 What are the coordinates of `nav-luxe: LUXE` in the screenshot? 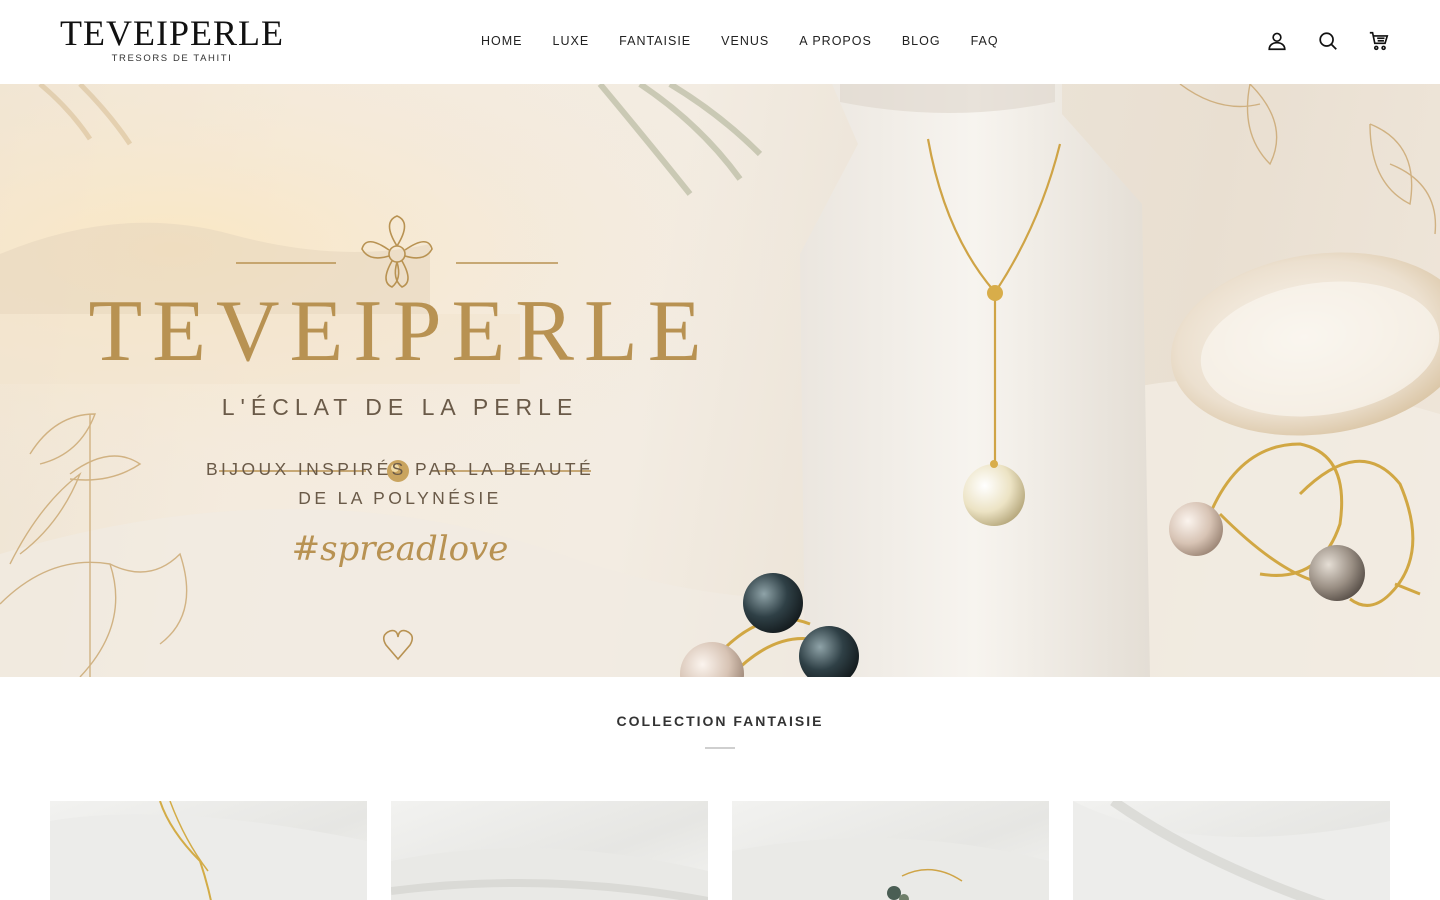 It's located at (571, 41).